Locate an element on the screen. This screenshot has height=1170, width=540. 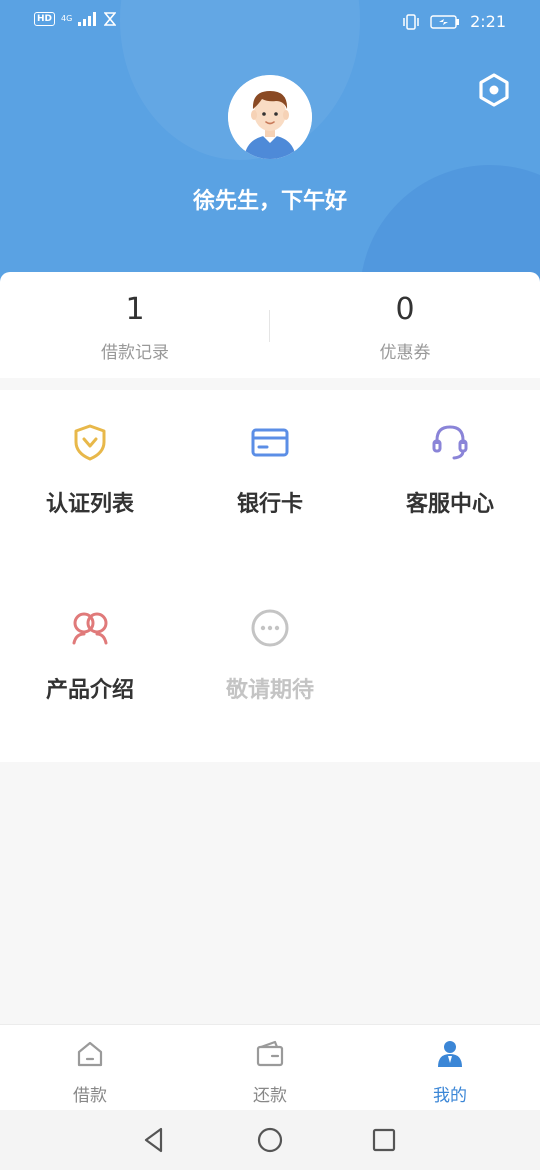
bottom-tab-bar: 借款 还款 我的 is located at coordinates (270, 1067).